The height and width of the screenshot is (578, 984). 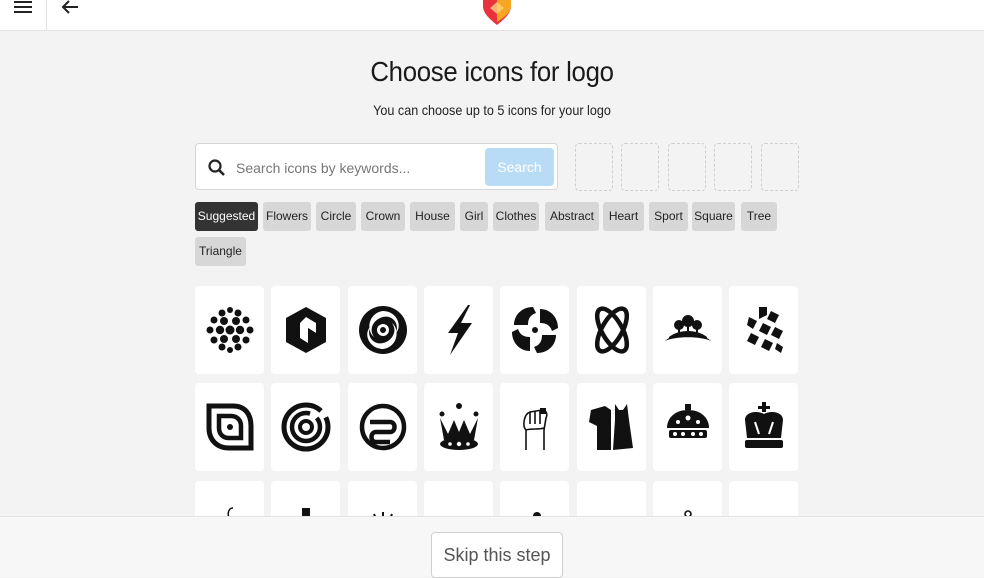 I want to click on jeweled-crown-icon, so click(x=458, y=426).